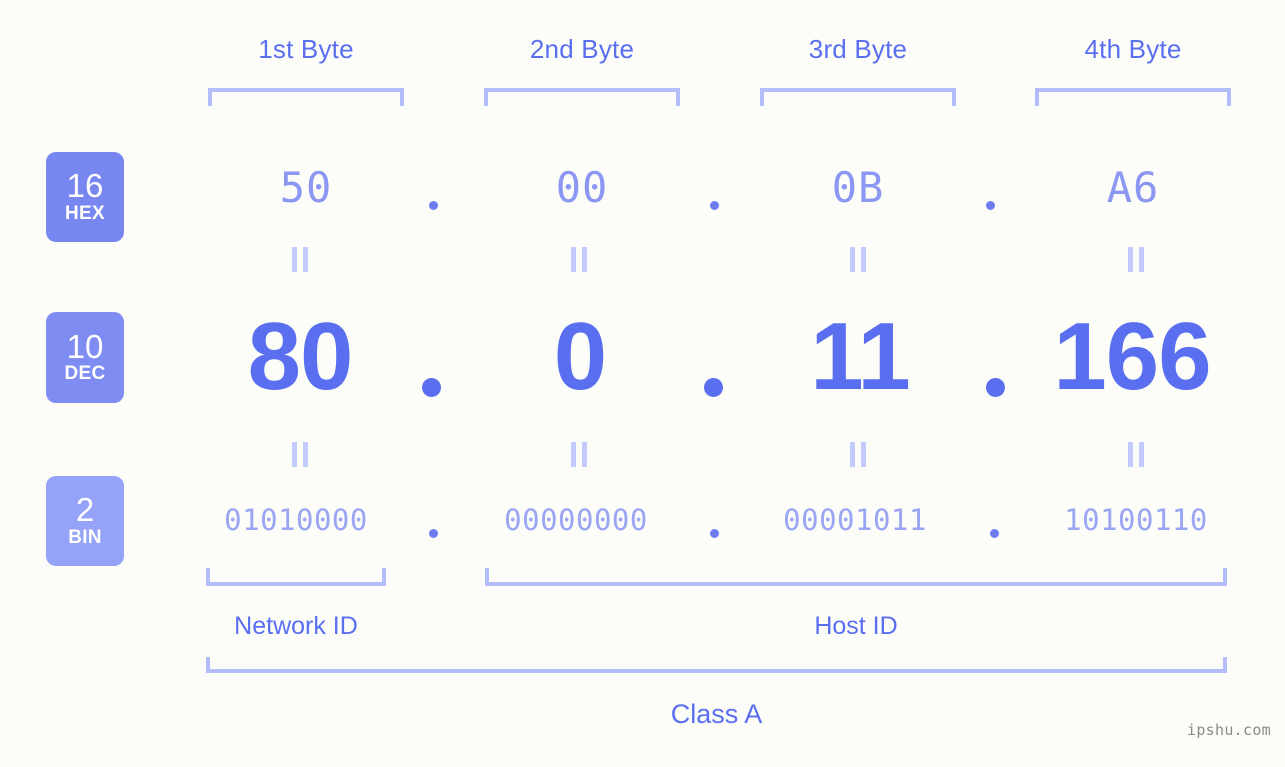 The image size is (1285, 767). I want to click on byte-header-label-2: 2nd Byte, so click(582, 49).